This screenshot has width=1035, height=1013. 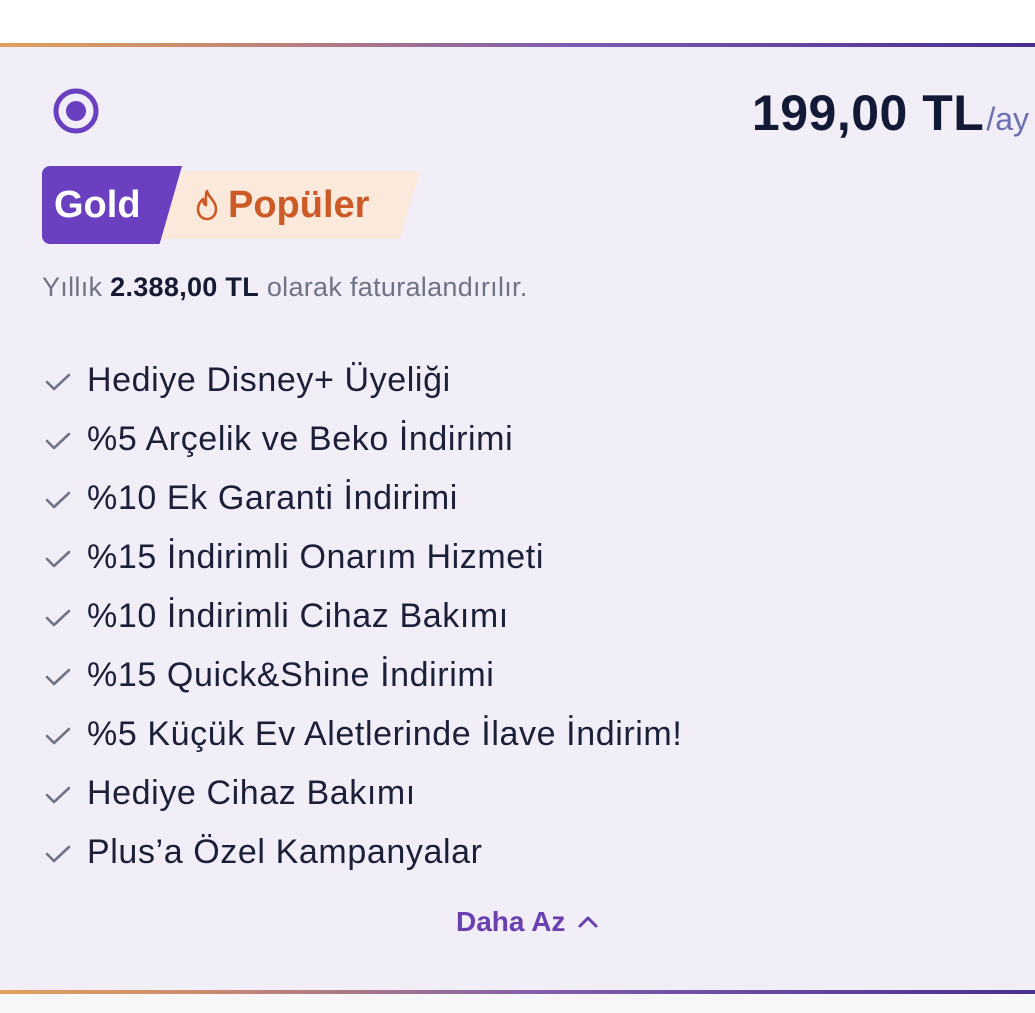 I want to click on tier-badge: Gold, so click(x=112, y=205).